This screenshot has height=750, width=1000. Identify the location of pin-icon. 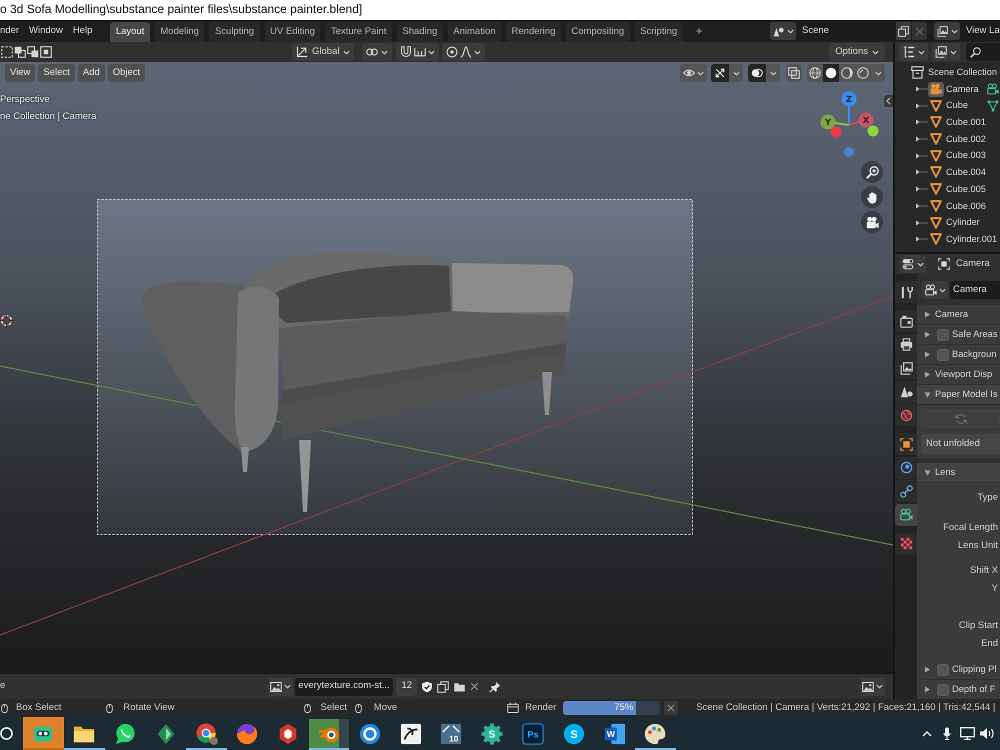
(495, 686).